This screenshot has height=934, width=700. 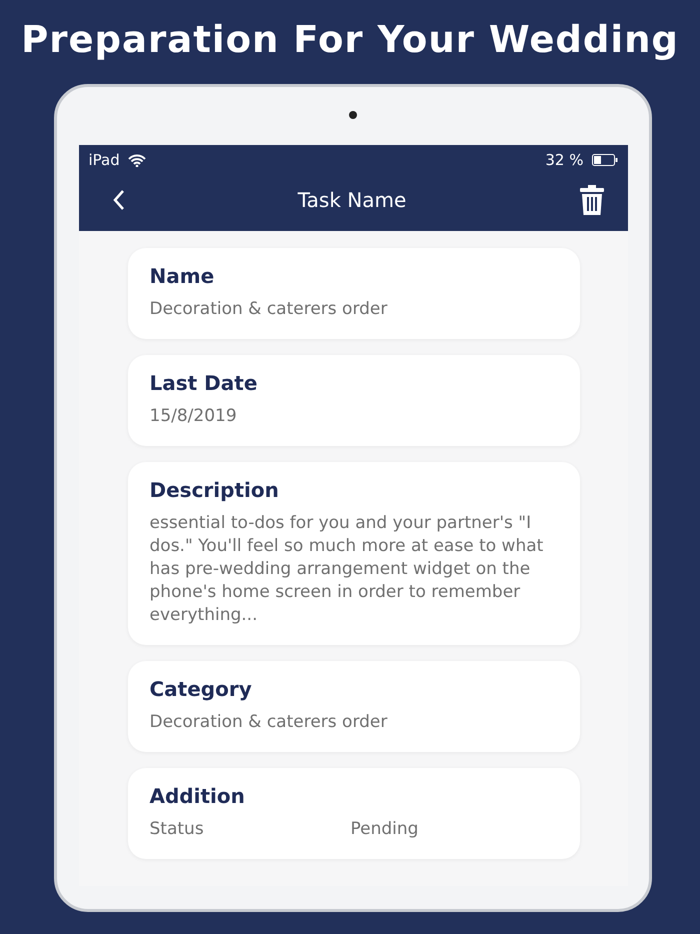 What do you see at coordinates (385, 829) in the screenshot?
I see `row-value: Pending` at bounding box center [385, 829].